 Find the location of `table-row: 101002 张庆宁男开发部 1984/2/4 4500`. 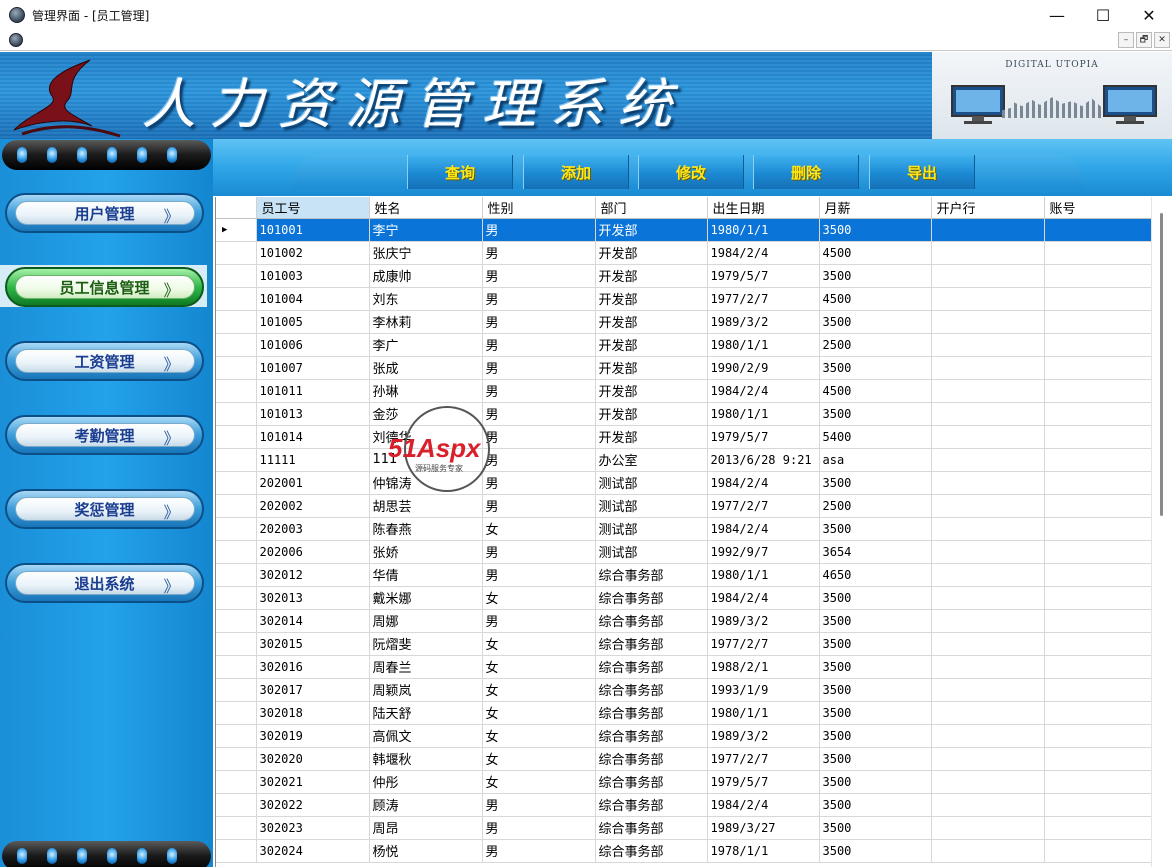

table-row: 101002 张庆宁男开发部 1984/2/4 4500 is located at coordinates (684, 253).